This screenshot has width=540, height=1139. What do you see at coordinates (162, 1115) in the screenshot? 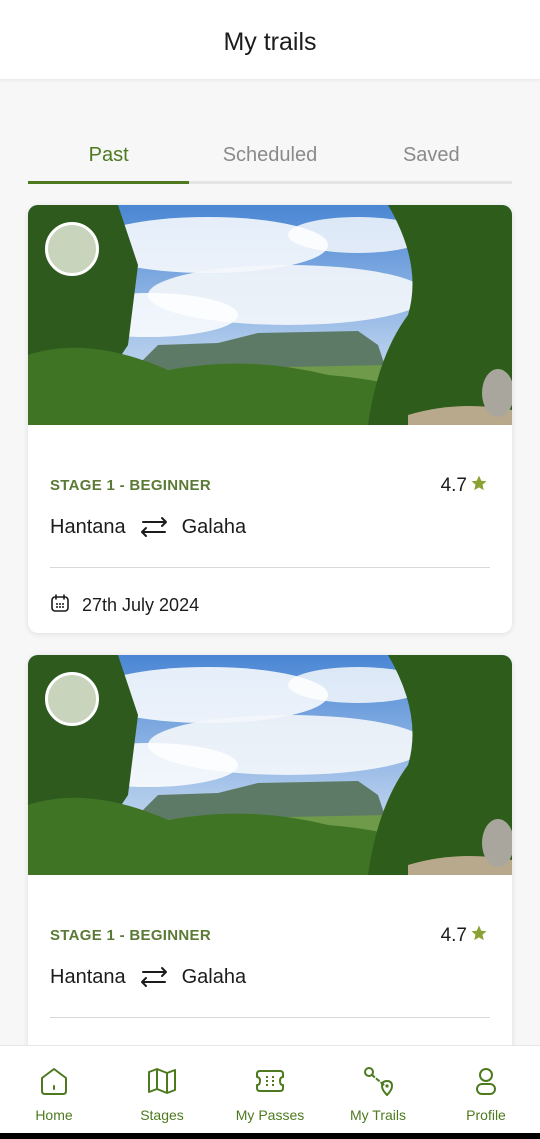
I see `nav-label: Stages` at bounding box center [162, 1115].